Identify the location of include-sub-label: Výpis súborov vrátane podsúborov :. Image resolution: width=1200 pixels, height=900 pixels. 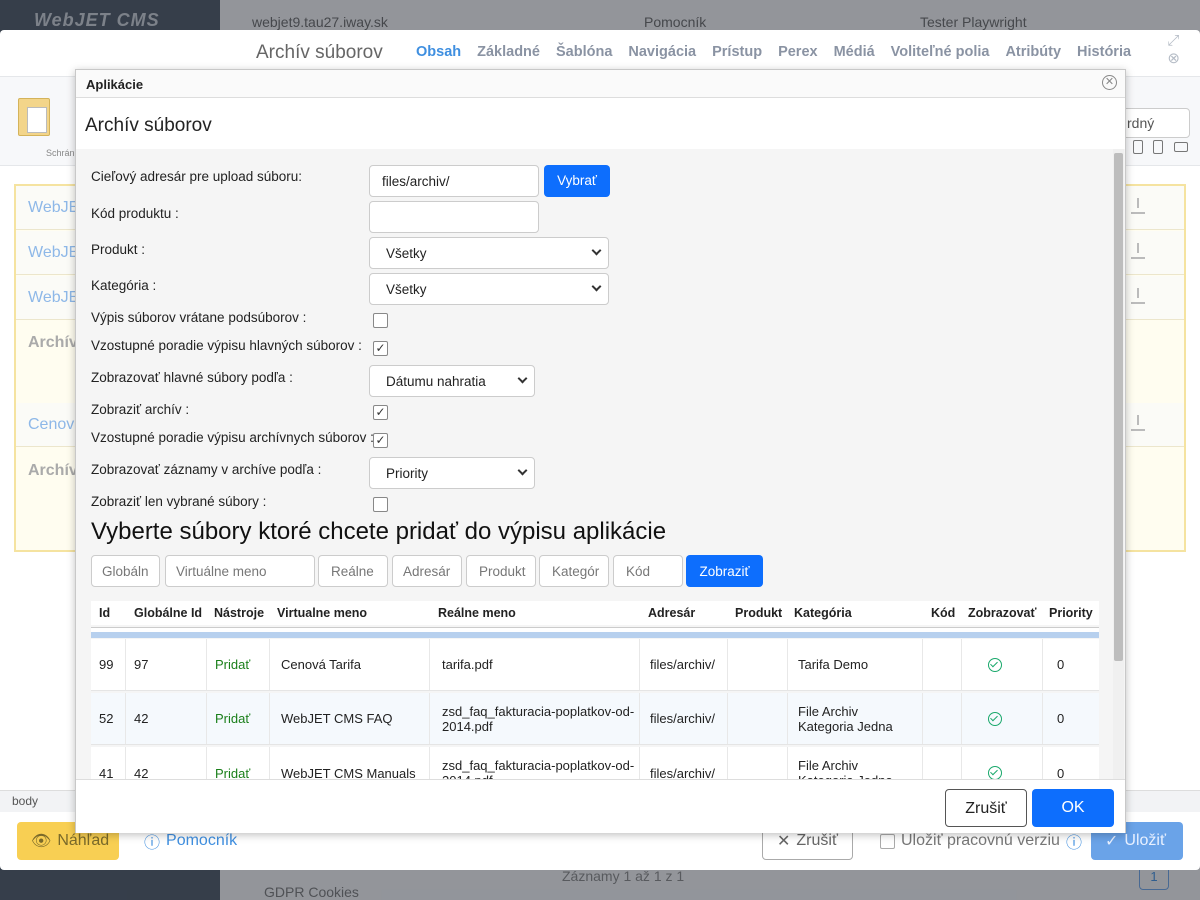
(199, 317).